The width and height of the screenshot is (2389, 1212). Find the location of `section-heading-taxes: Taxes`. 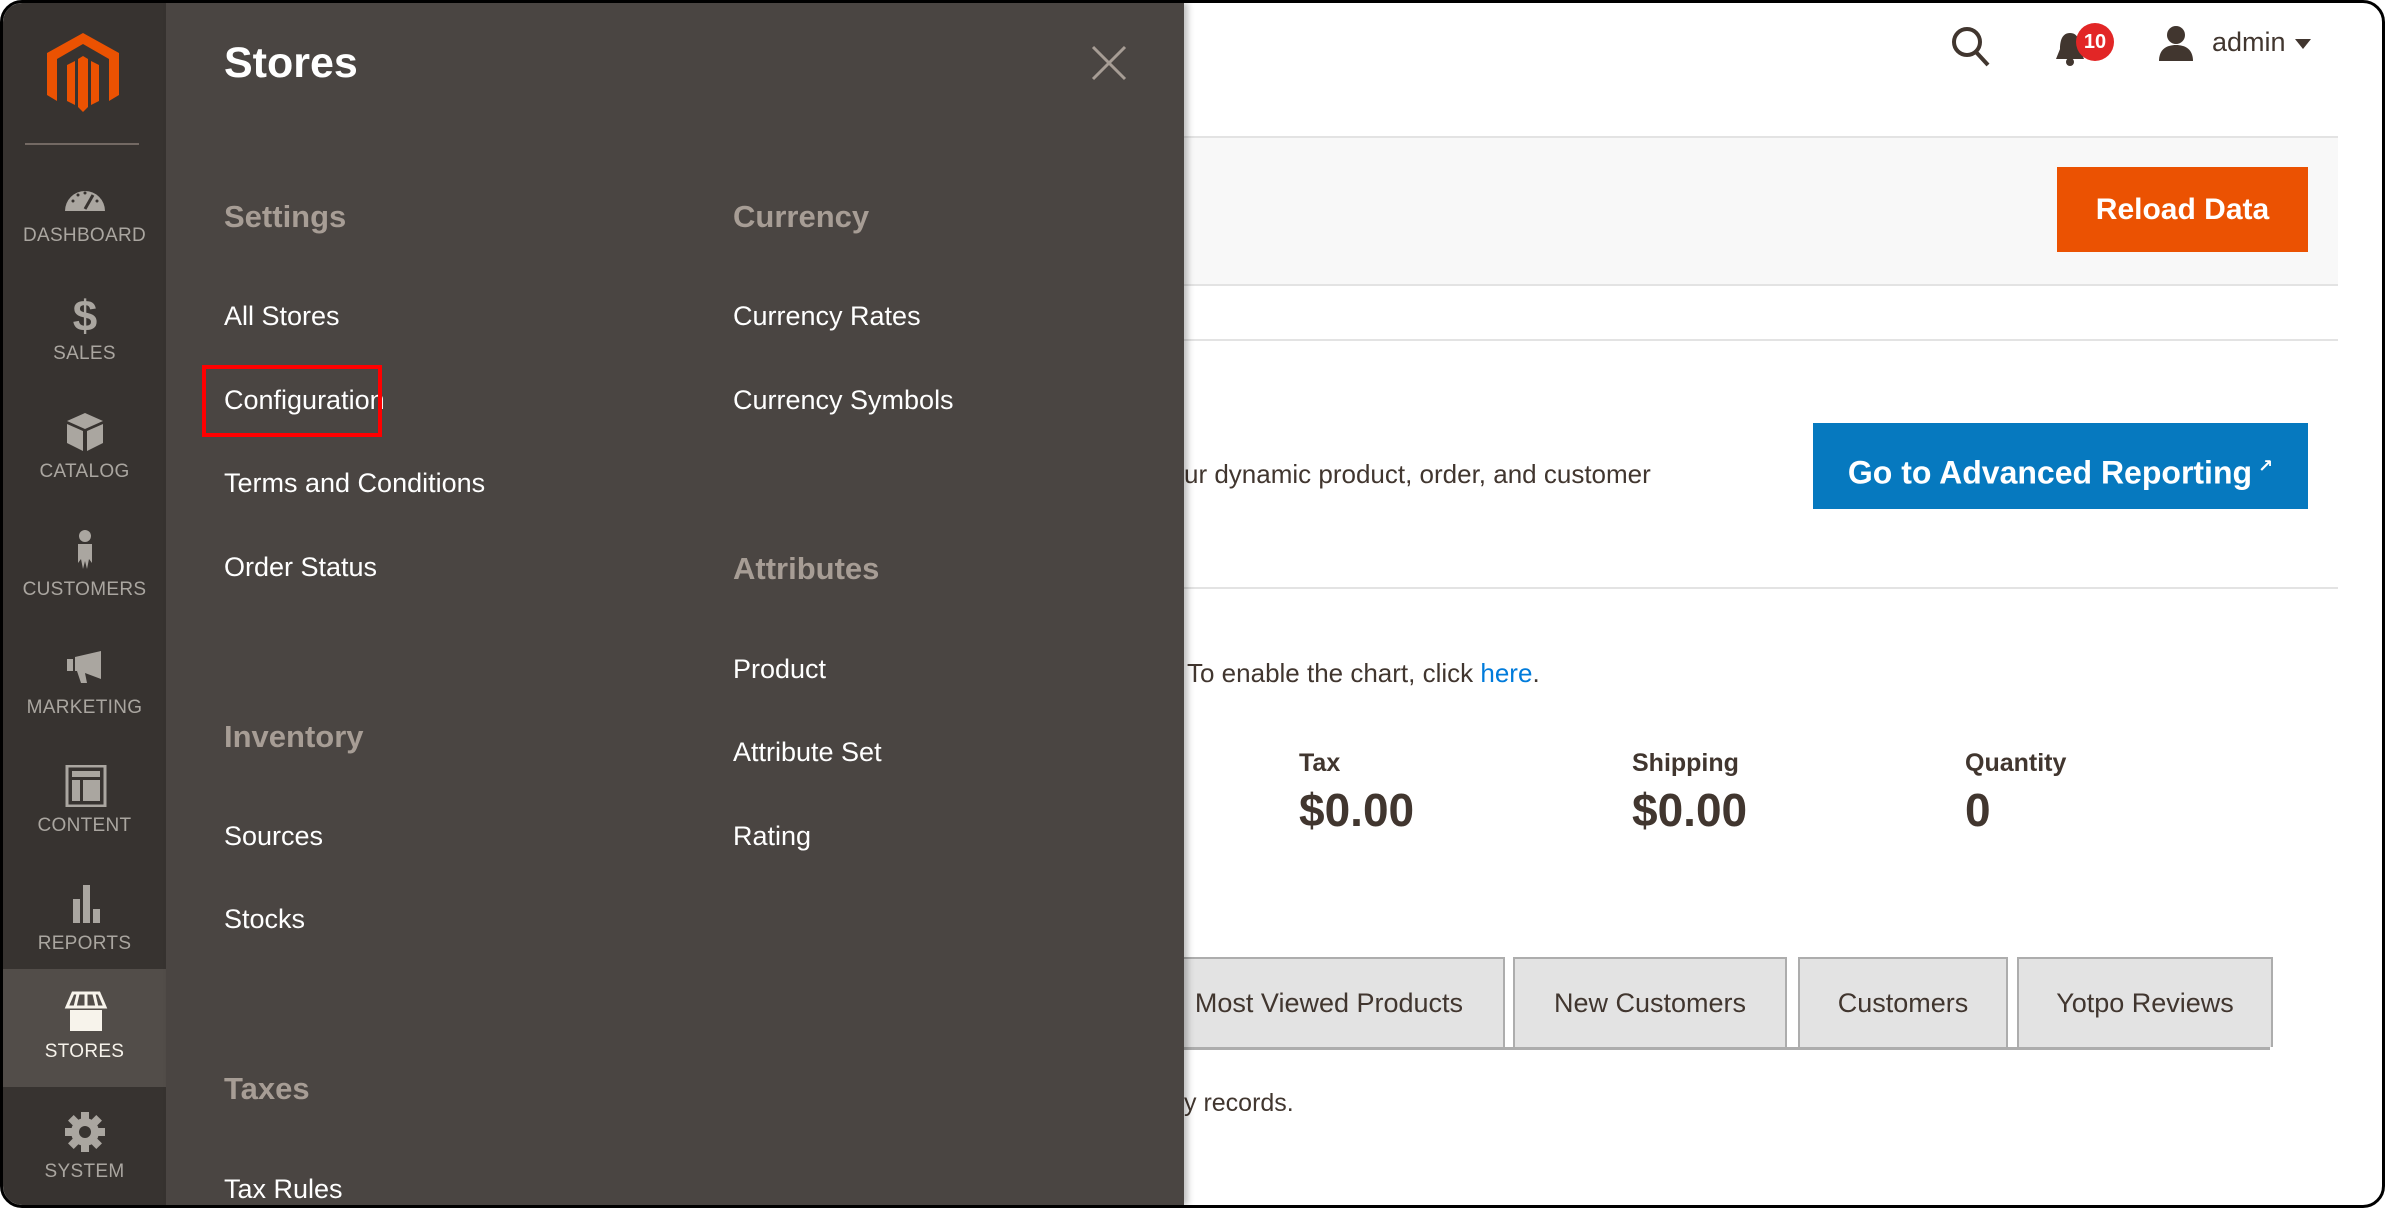

section-heading-taxes: Taxes is located at coordinates (267, 1088).